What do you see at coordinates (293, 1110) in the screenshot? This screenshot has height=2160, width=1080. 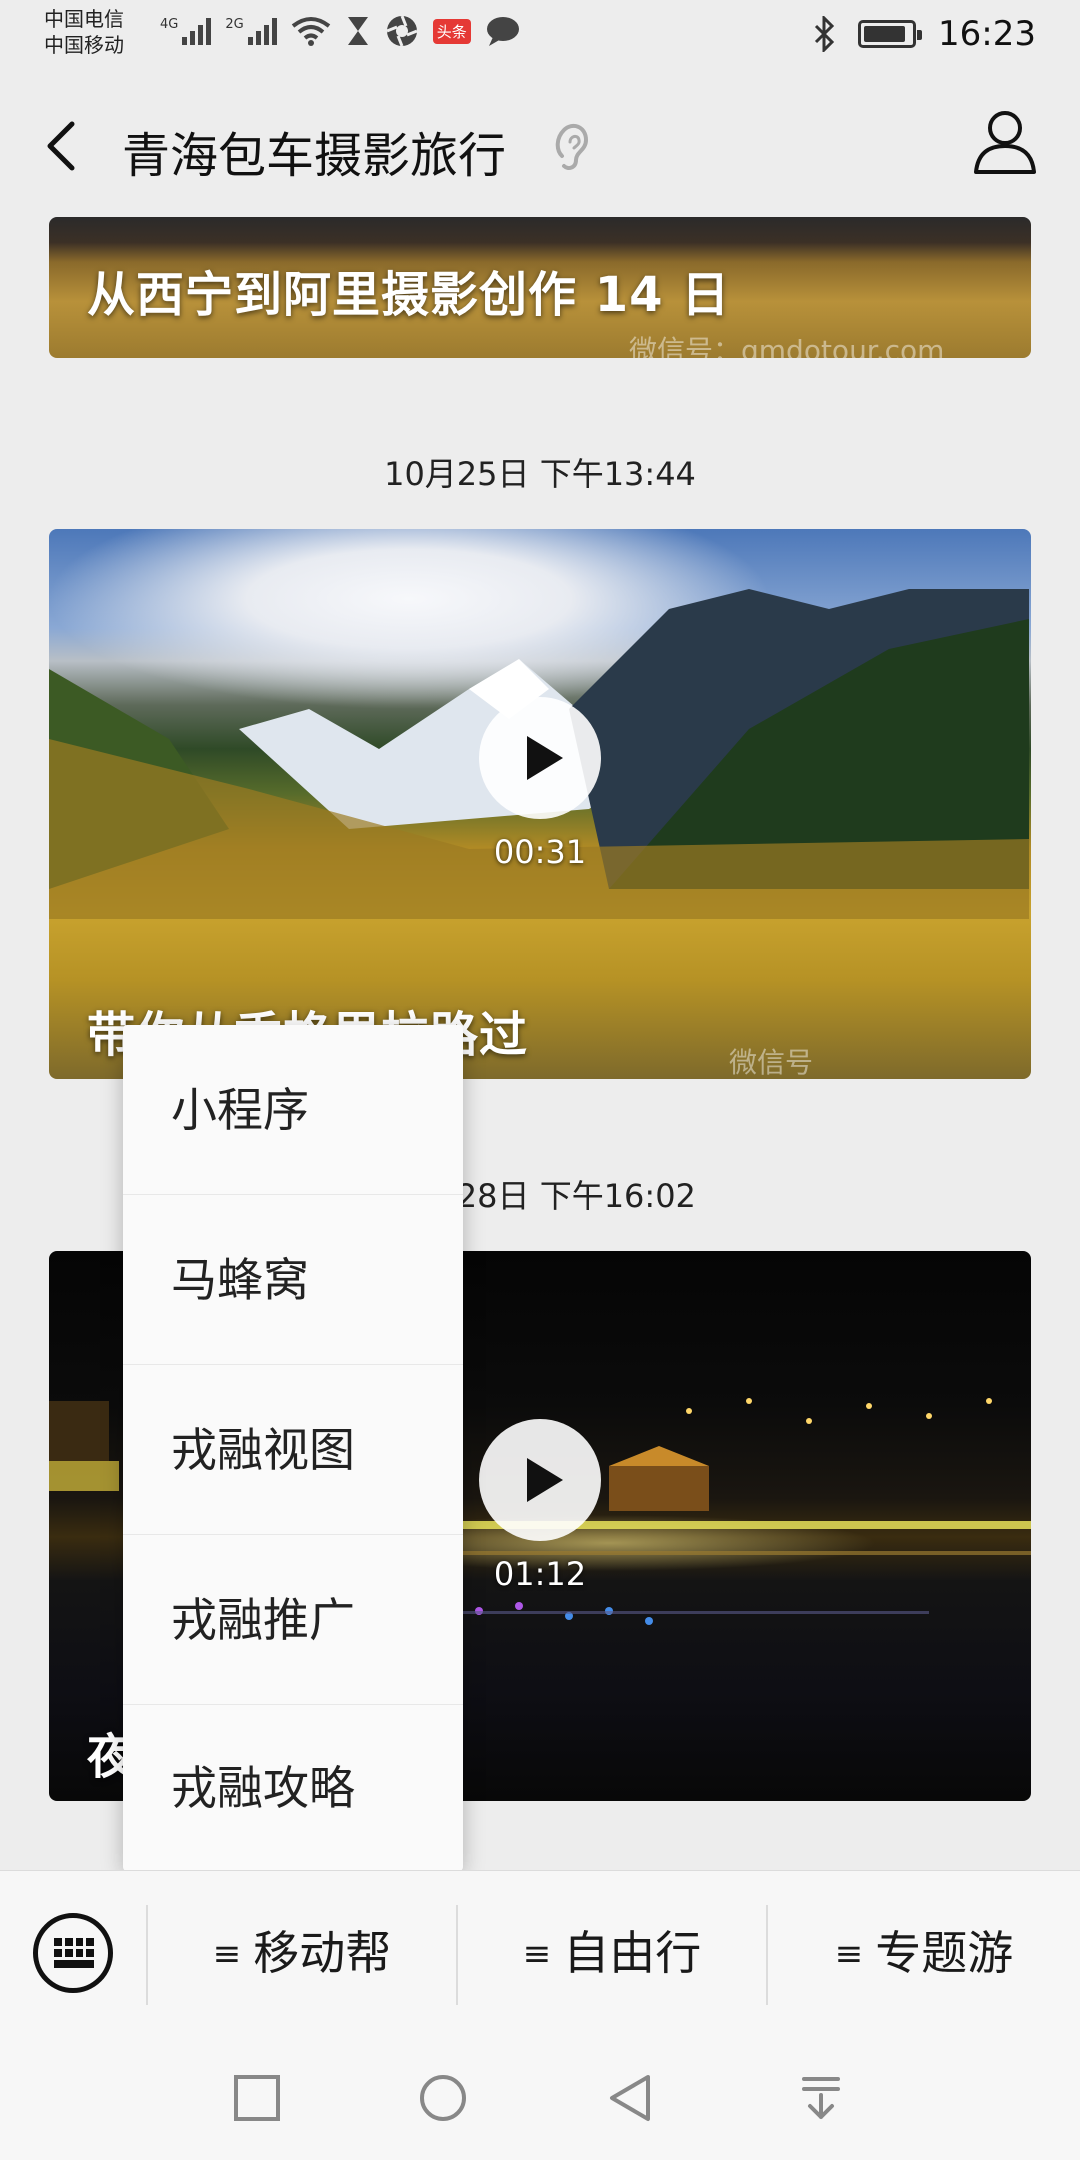 I see `submenu-item: 小程序` at bounding box center [293, 1110].